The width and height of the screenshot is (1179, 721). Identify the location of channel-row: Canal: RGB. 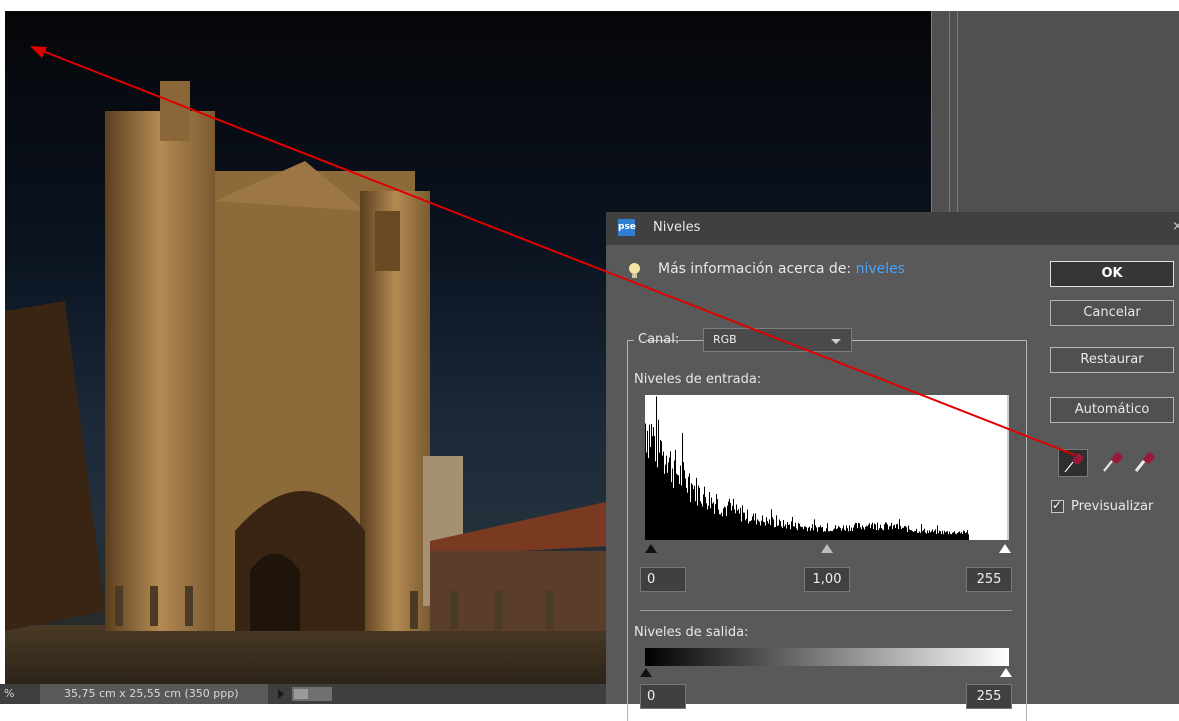
(743, 341).